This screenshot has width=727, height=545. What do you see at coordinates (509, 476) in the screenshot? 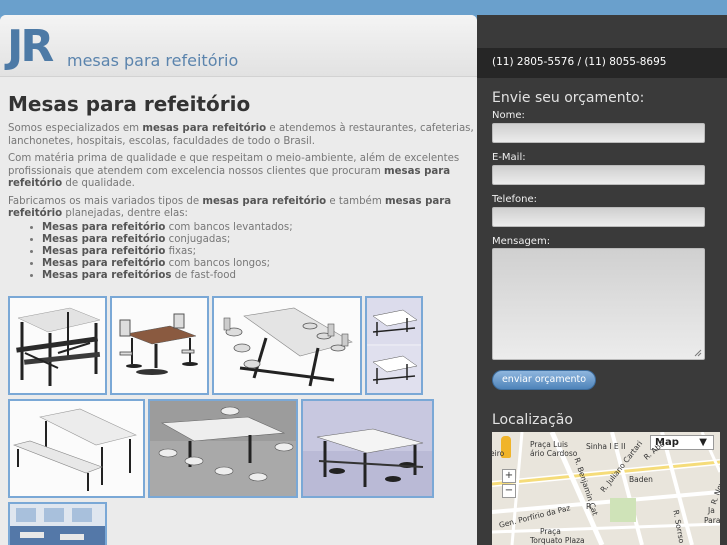
I see `zoom-in-button: +` at bounding box center [509, 476].